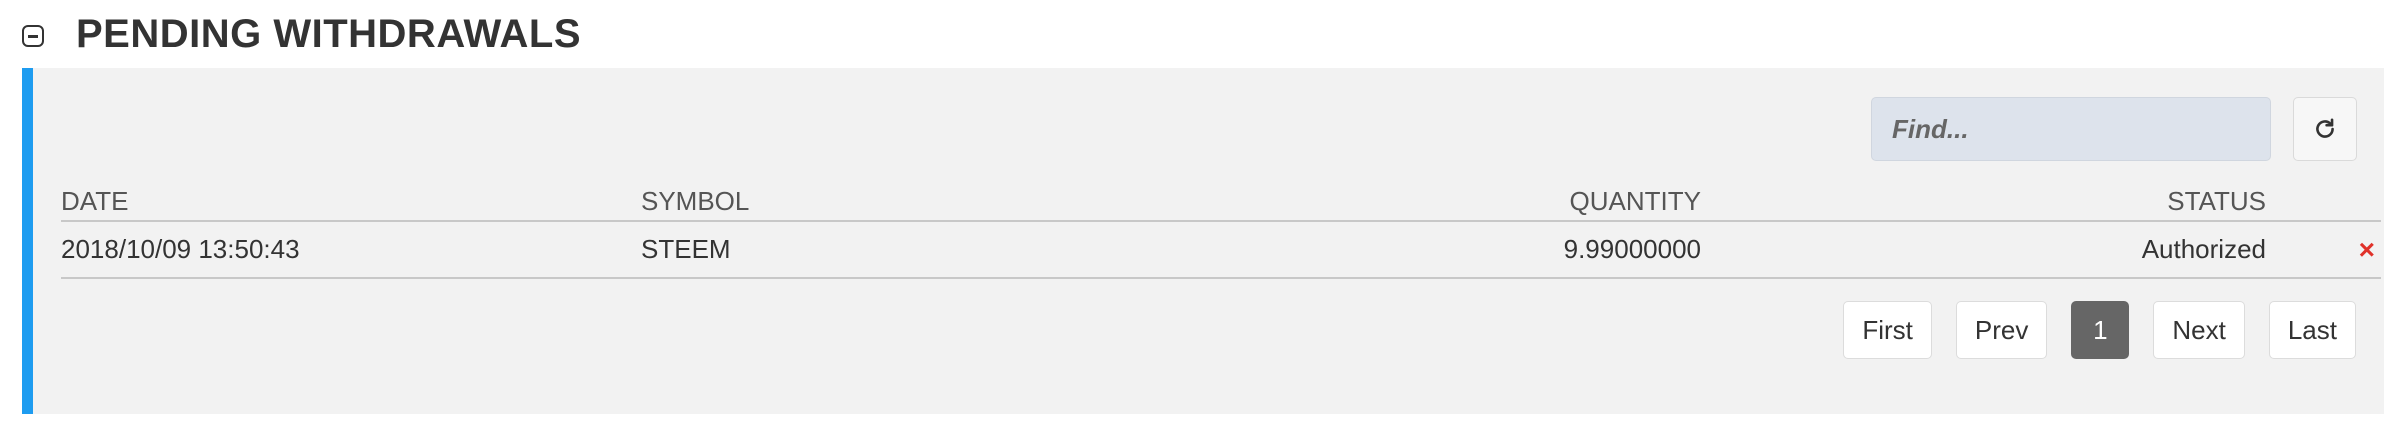 The height and width of the screenshot is (438, 2404). Describe the element at coordinates (2216, 201) in the screenshot. I see `header-status: STATUS` at that location.